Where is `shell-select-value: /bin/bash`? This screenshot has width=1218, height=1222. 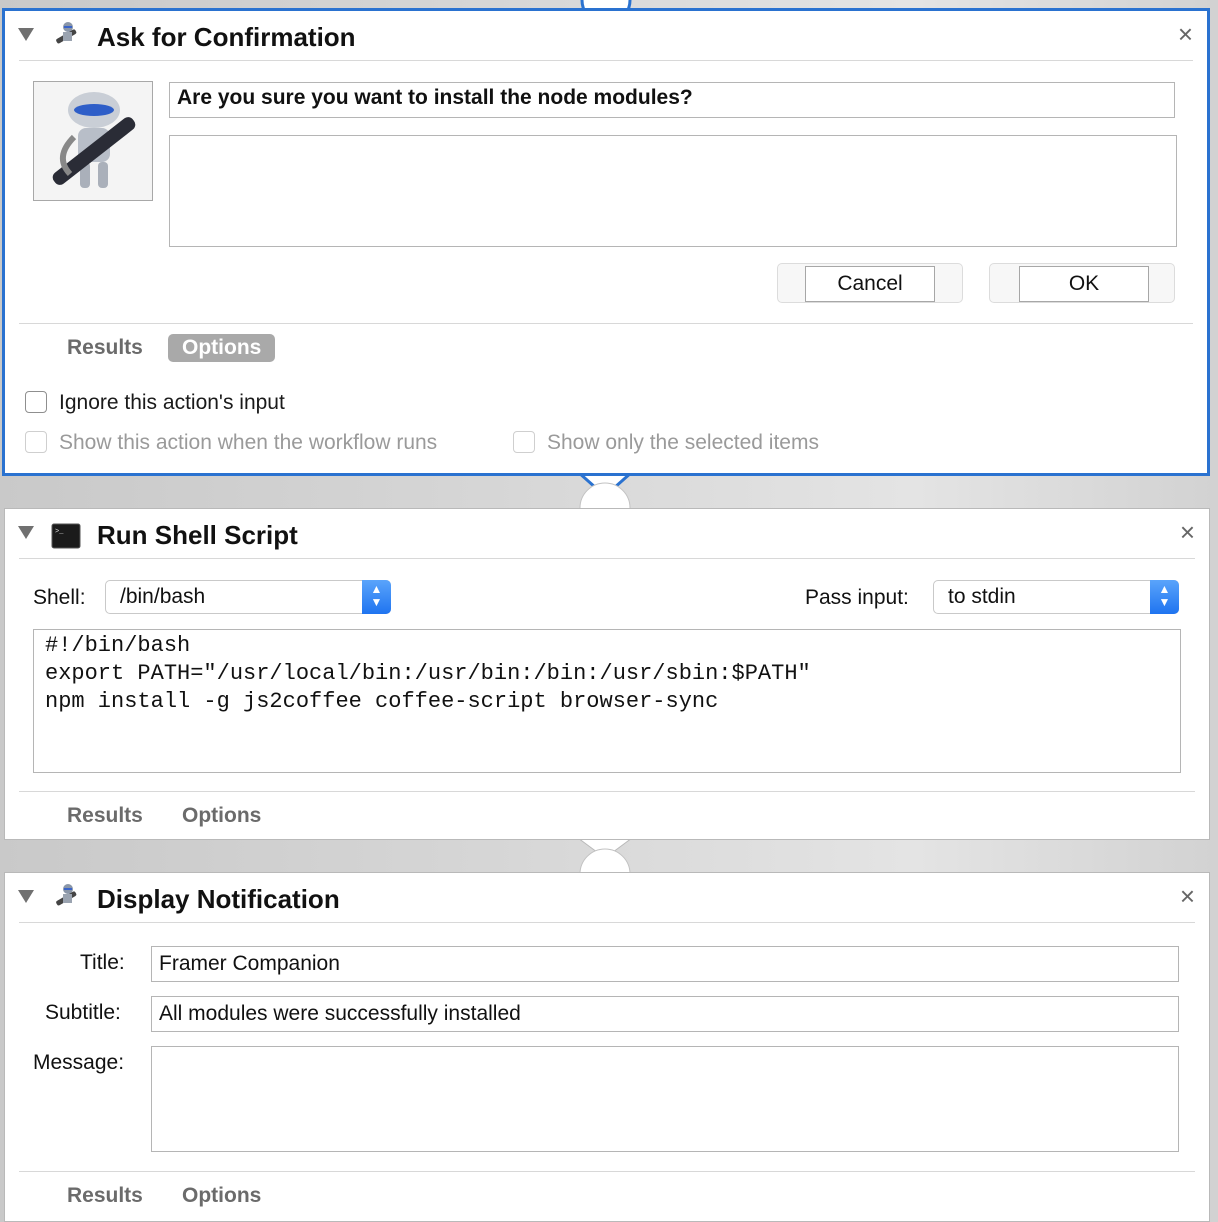 shell-select-value: /bin/bash is located at coordinates (163, 596).